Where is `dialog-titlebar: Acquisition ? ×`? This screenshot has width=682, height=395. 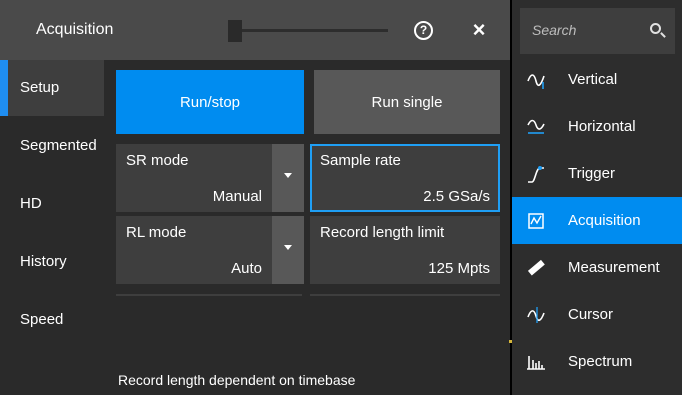 dialog-titlebar: Acquisition ? × is located at coordinates (255, 30).